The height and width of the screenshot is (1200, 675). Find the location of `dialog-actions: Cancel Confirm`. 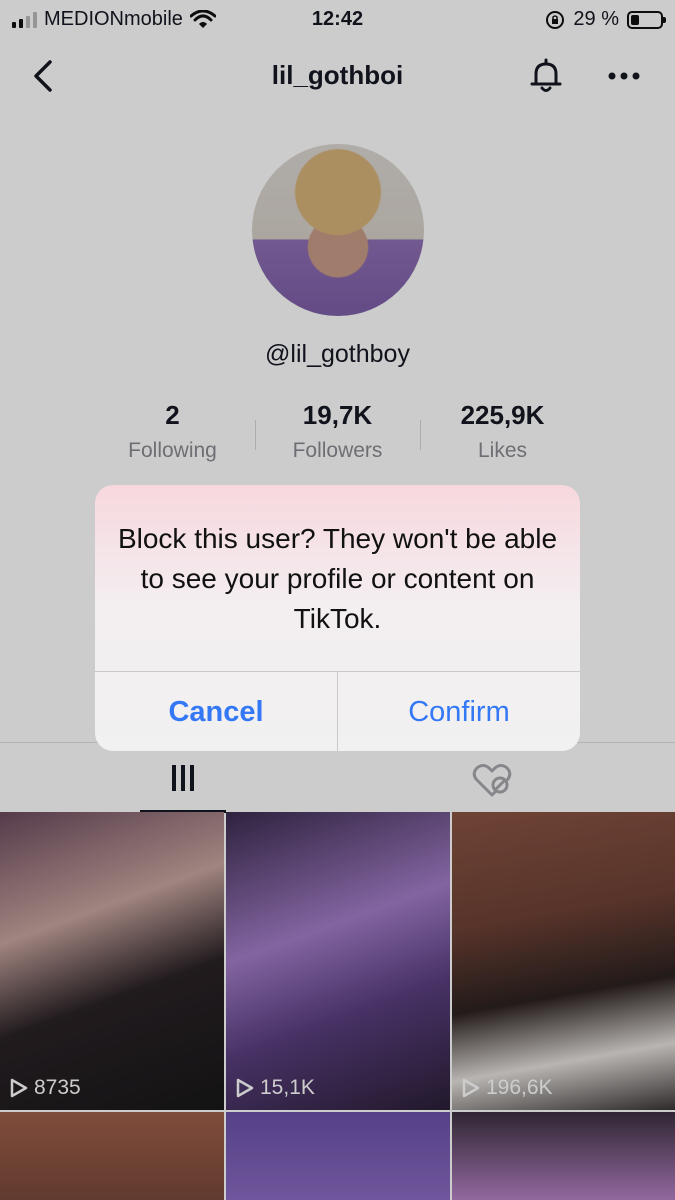

dialog-actions: Cancel Confirm is located at coordinates (337, 711).